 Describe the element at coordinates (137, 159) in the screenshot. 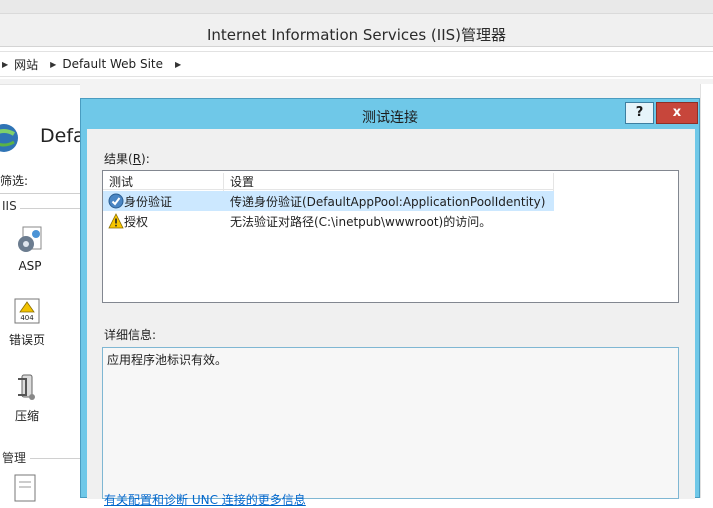

I see `results-label-access-key: R` at that location.